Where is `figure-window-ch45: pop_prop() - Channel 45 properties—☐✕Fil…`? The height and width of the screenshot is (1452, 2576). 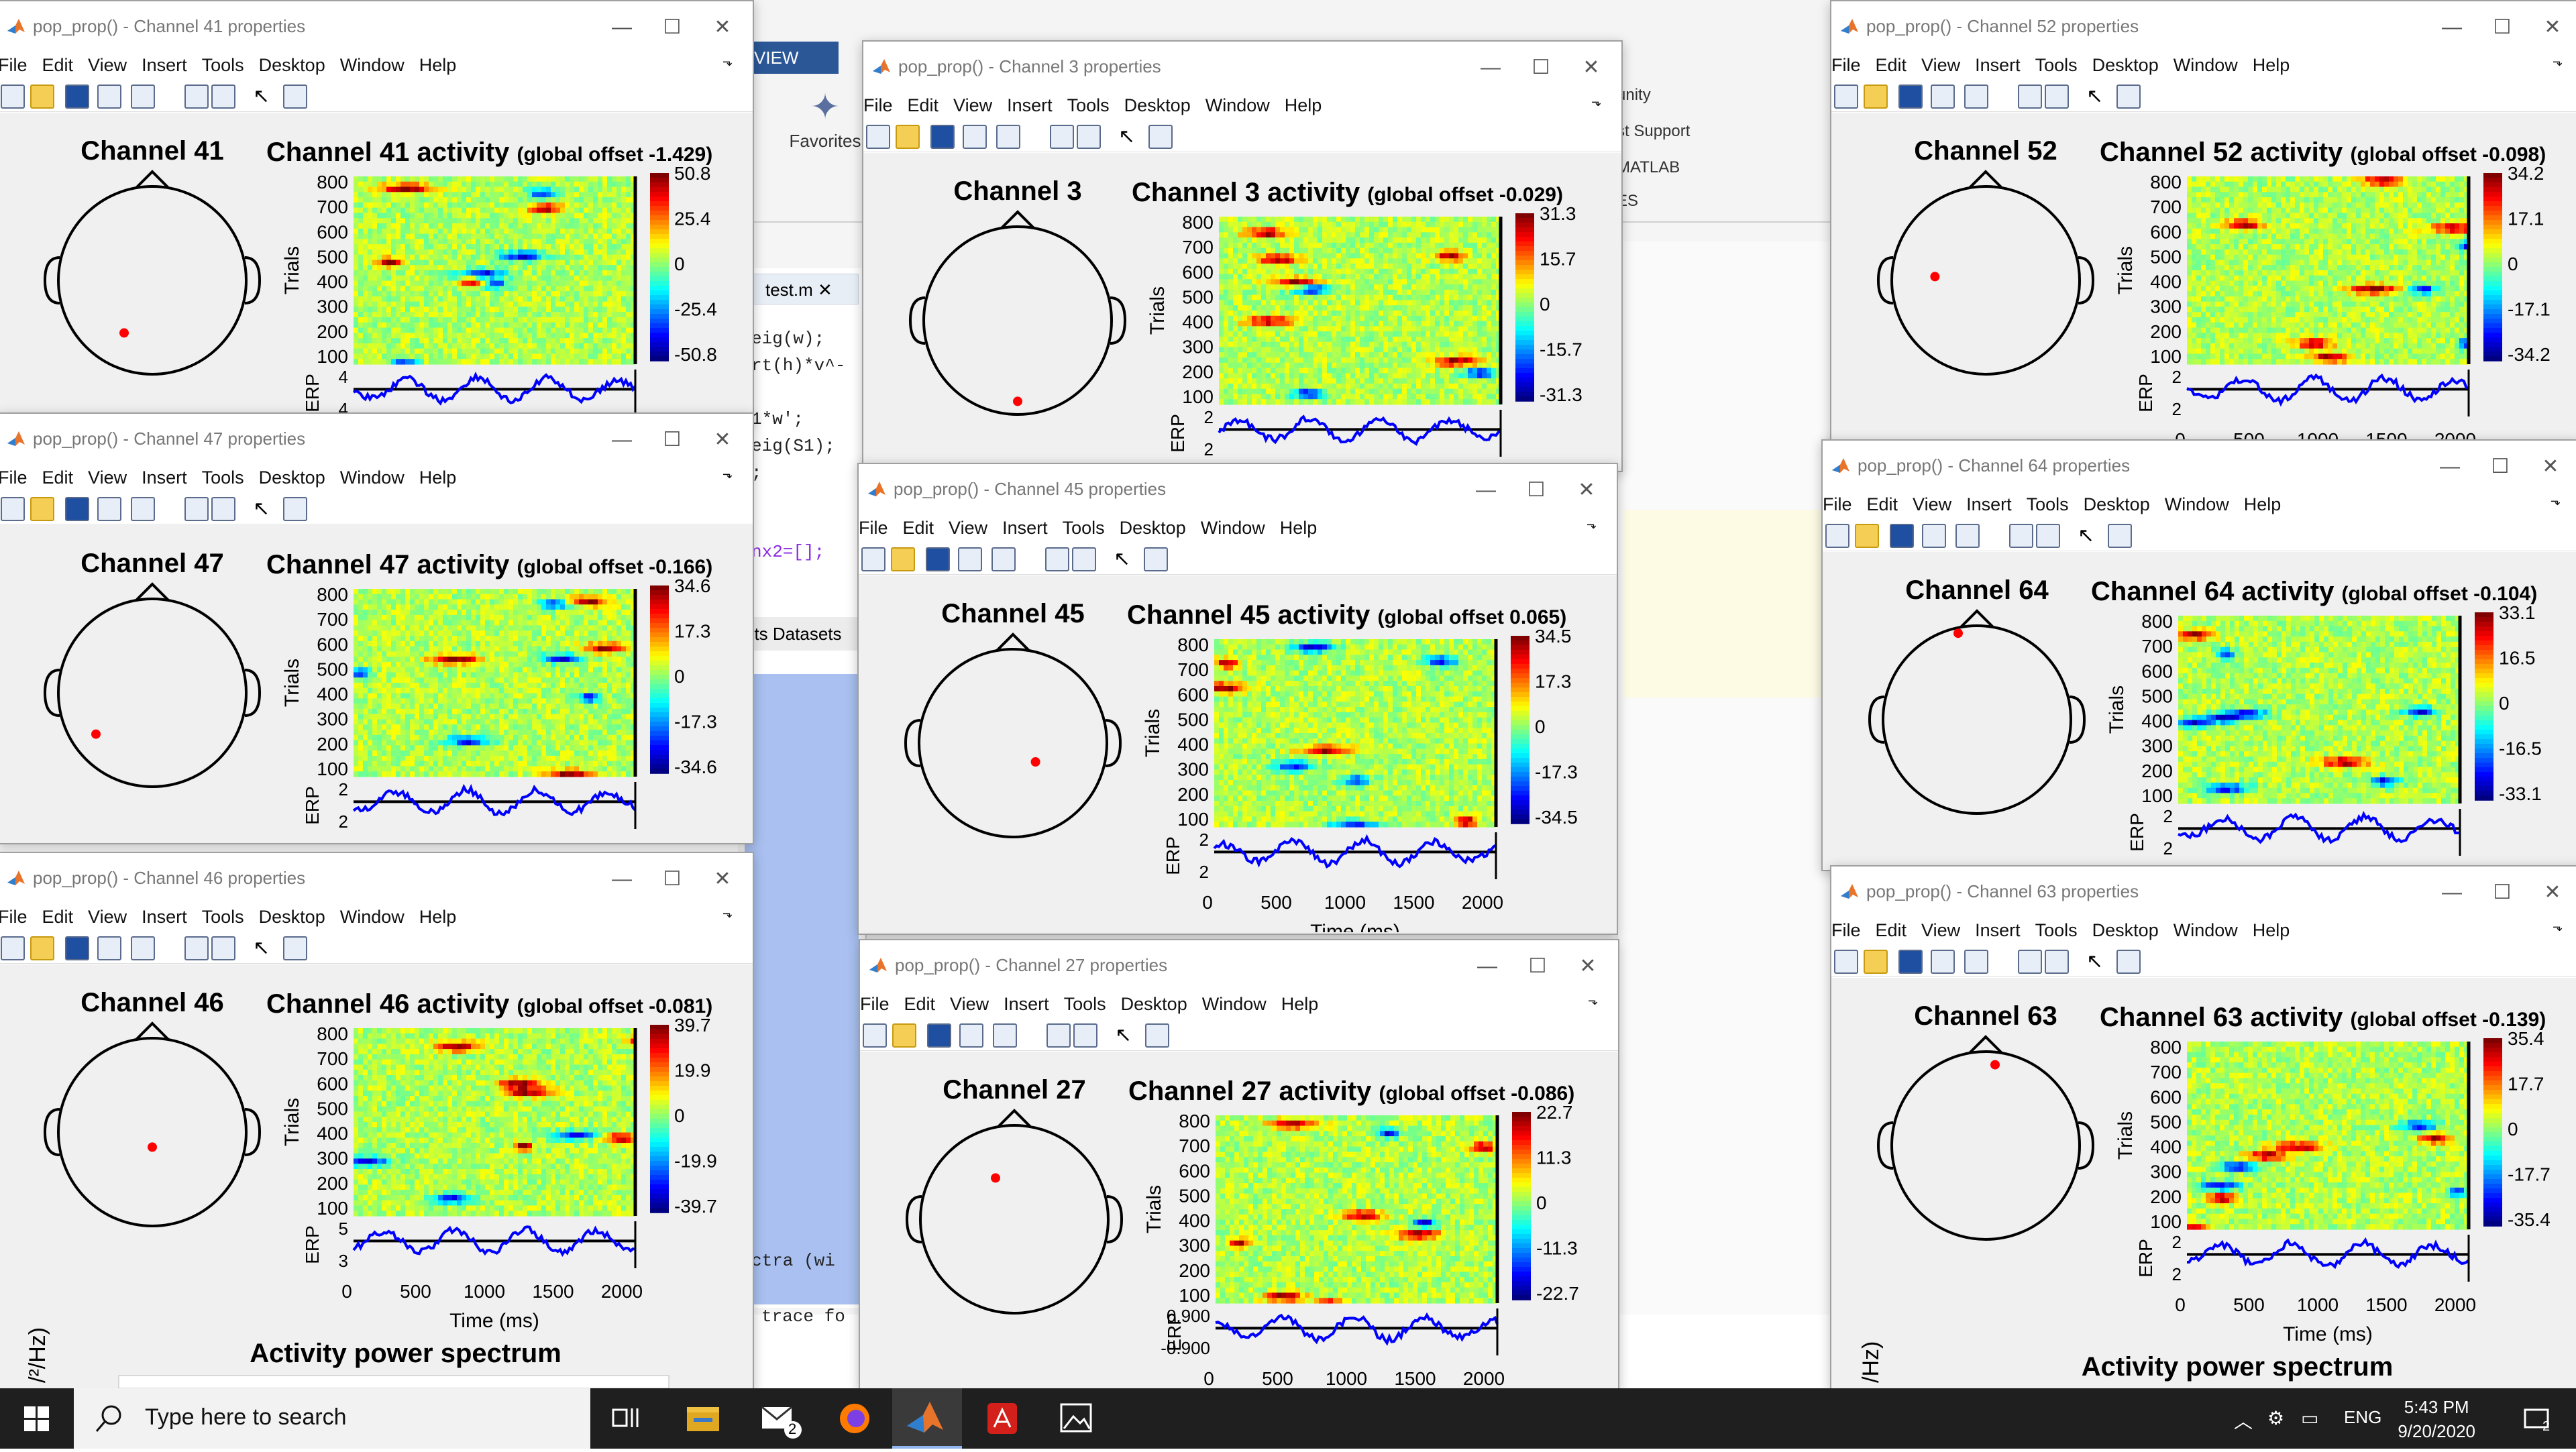
figure-window-ch45: pop_prop() - Channel 45 properties—☐✕Fil… is located at coordinates (1237, 699).